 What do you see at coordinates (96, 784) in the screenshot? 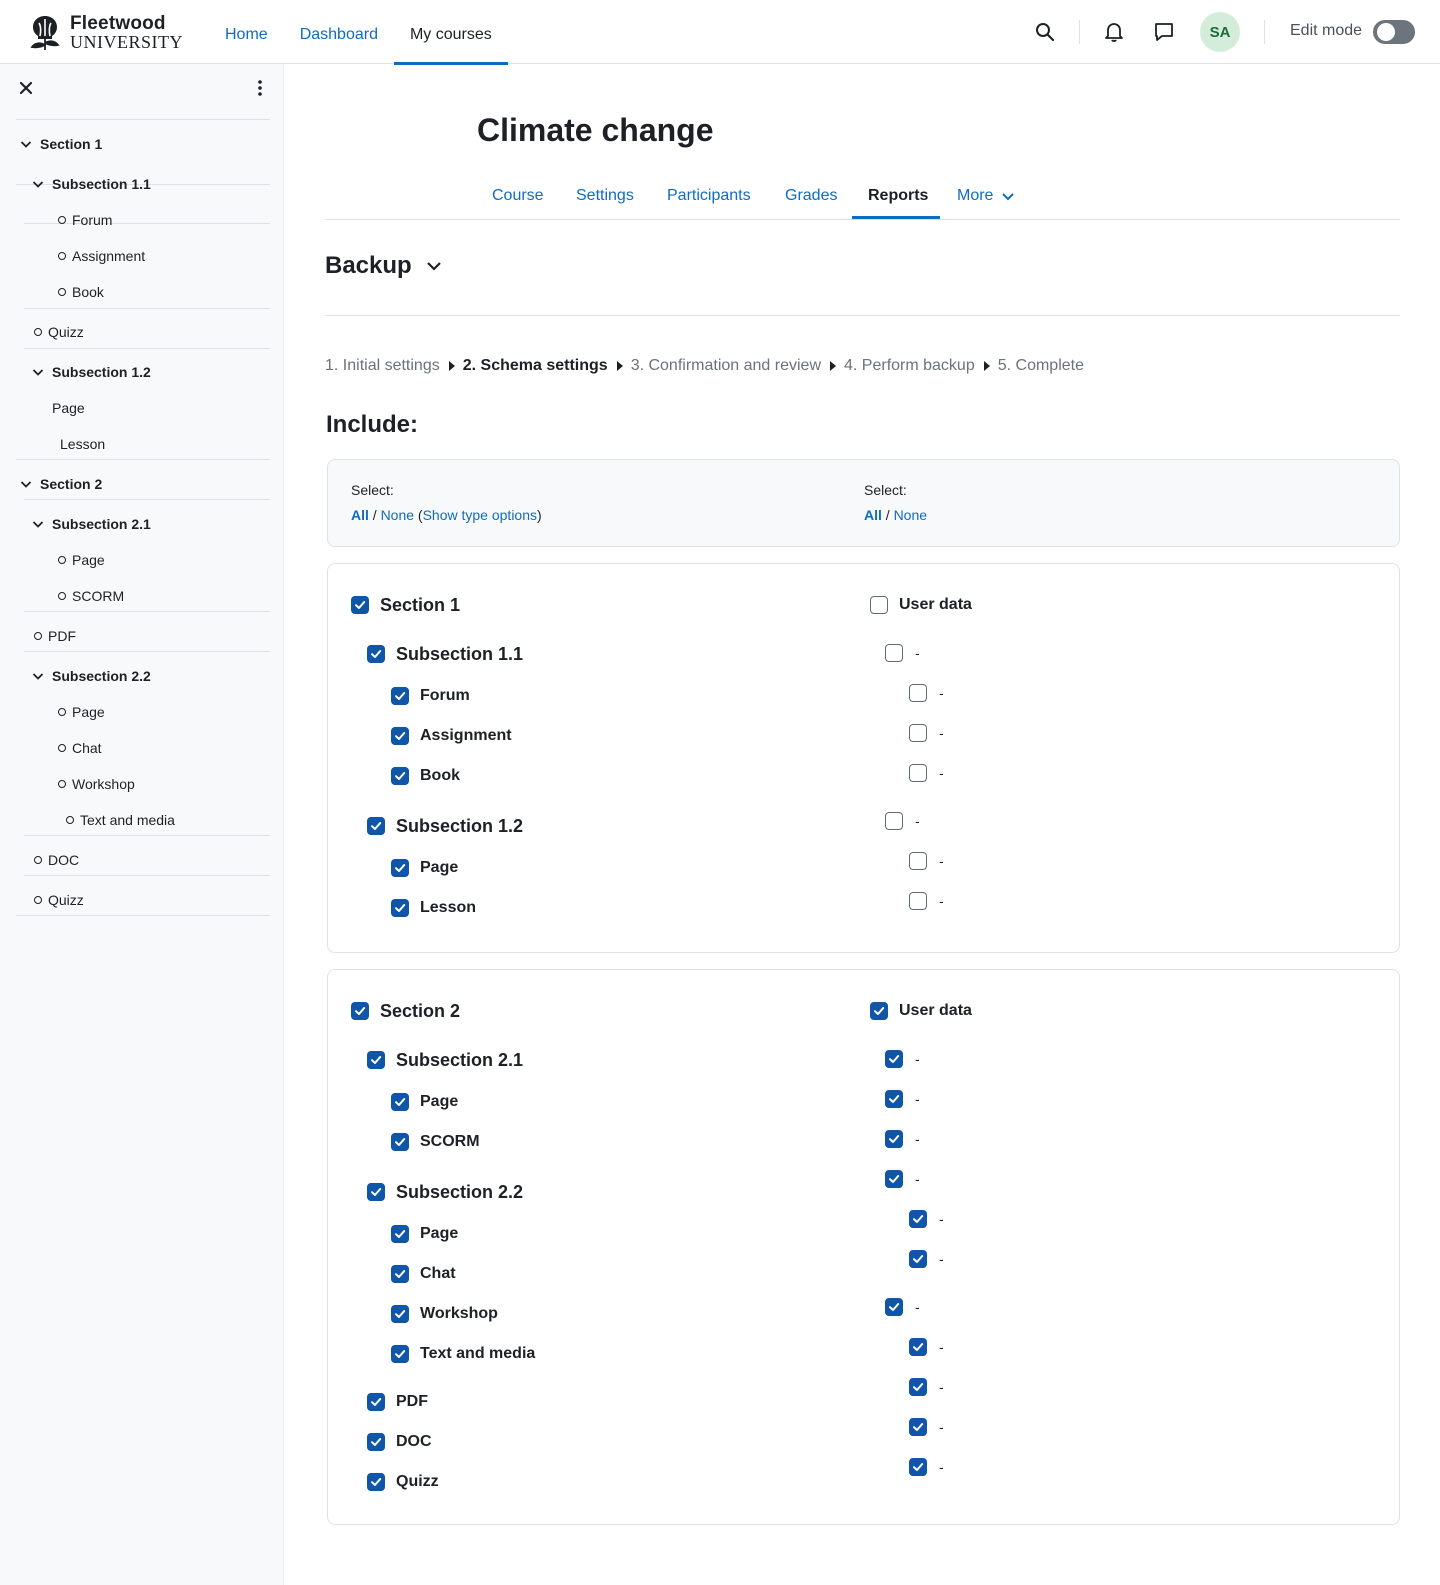
I see `drawer-item: Workshop` at bounding box center [96, 784].